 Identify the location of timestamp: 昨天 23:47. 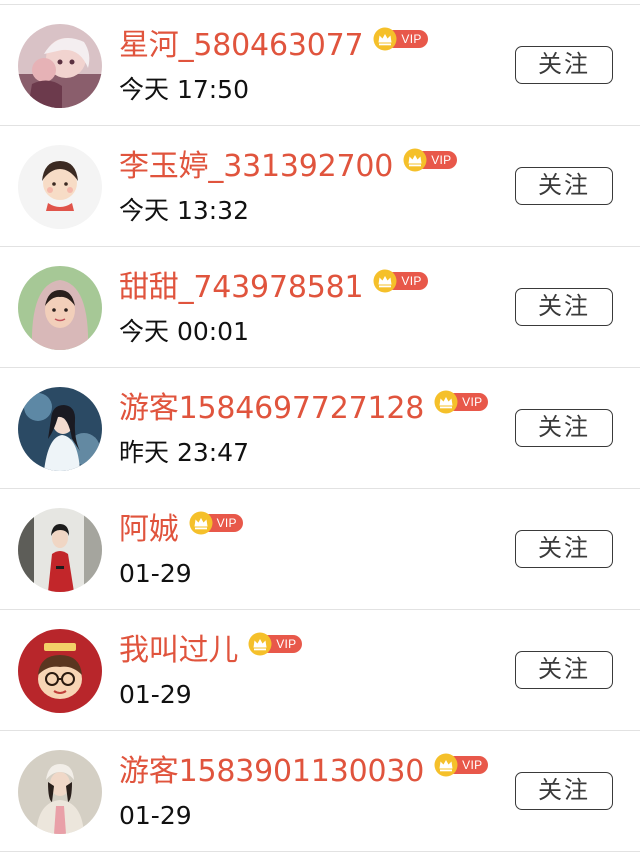
(184, 452).